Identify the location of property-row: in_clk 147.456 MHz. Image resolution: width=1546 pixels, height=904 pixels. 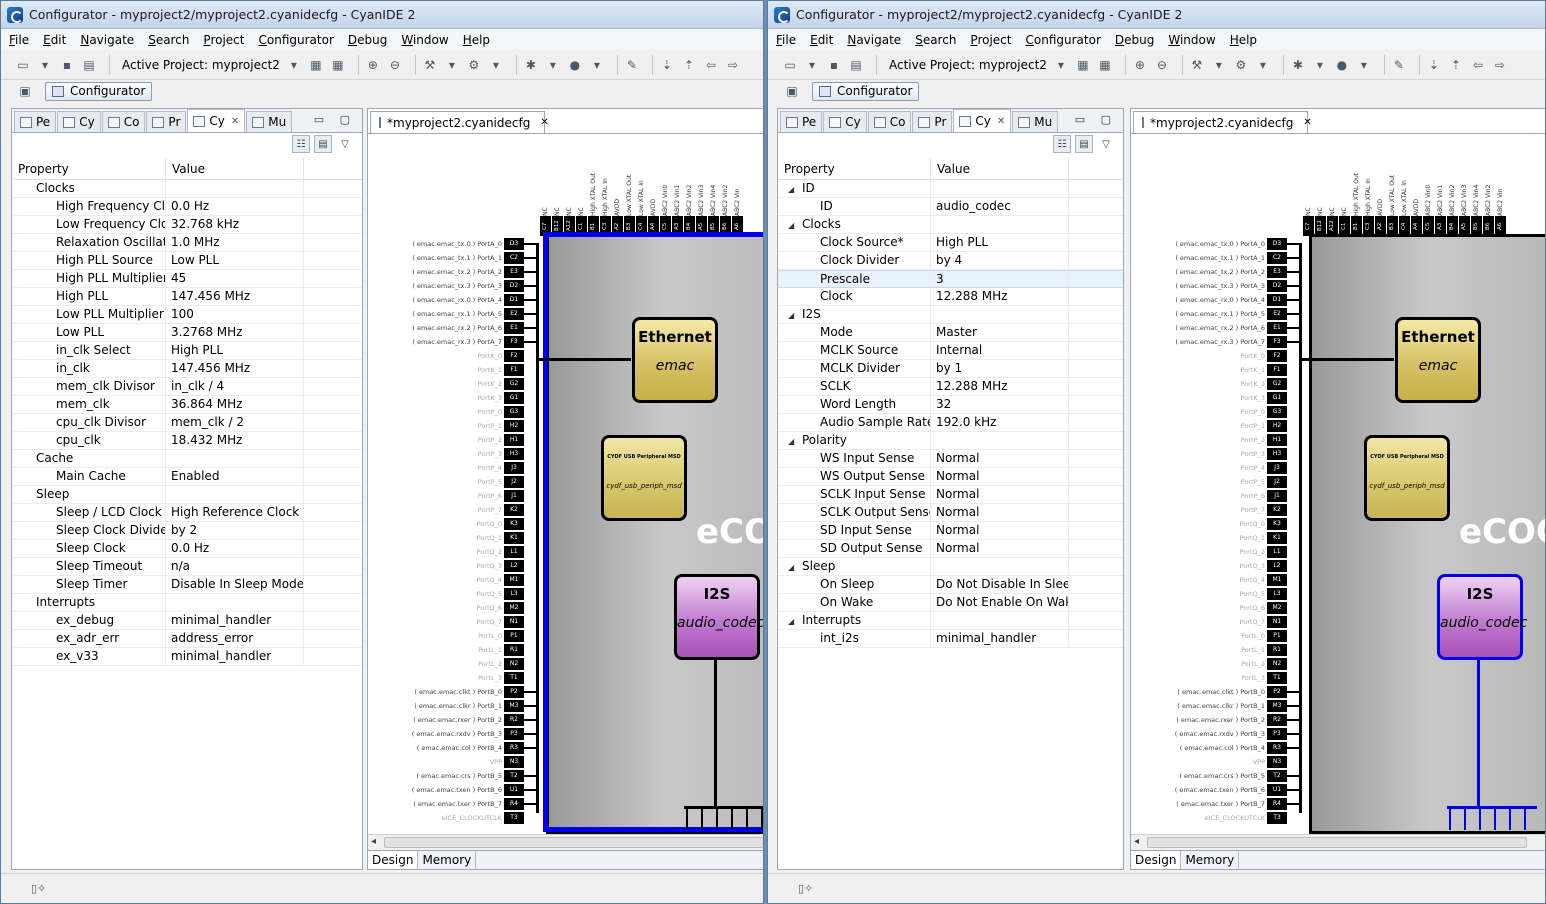
(187, 369).